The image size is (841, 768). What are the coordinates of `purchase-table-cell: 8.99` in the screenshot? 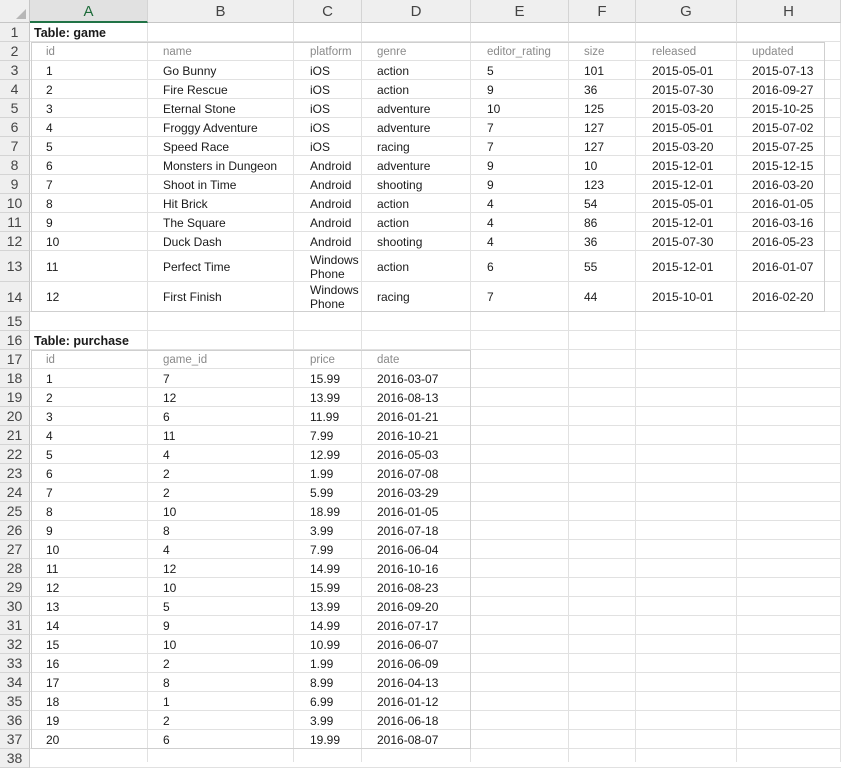 It's located at (328, 682).